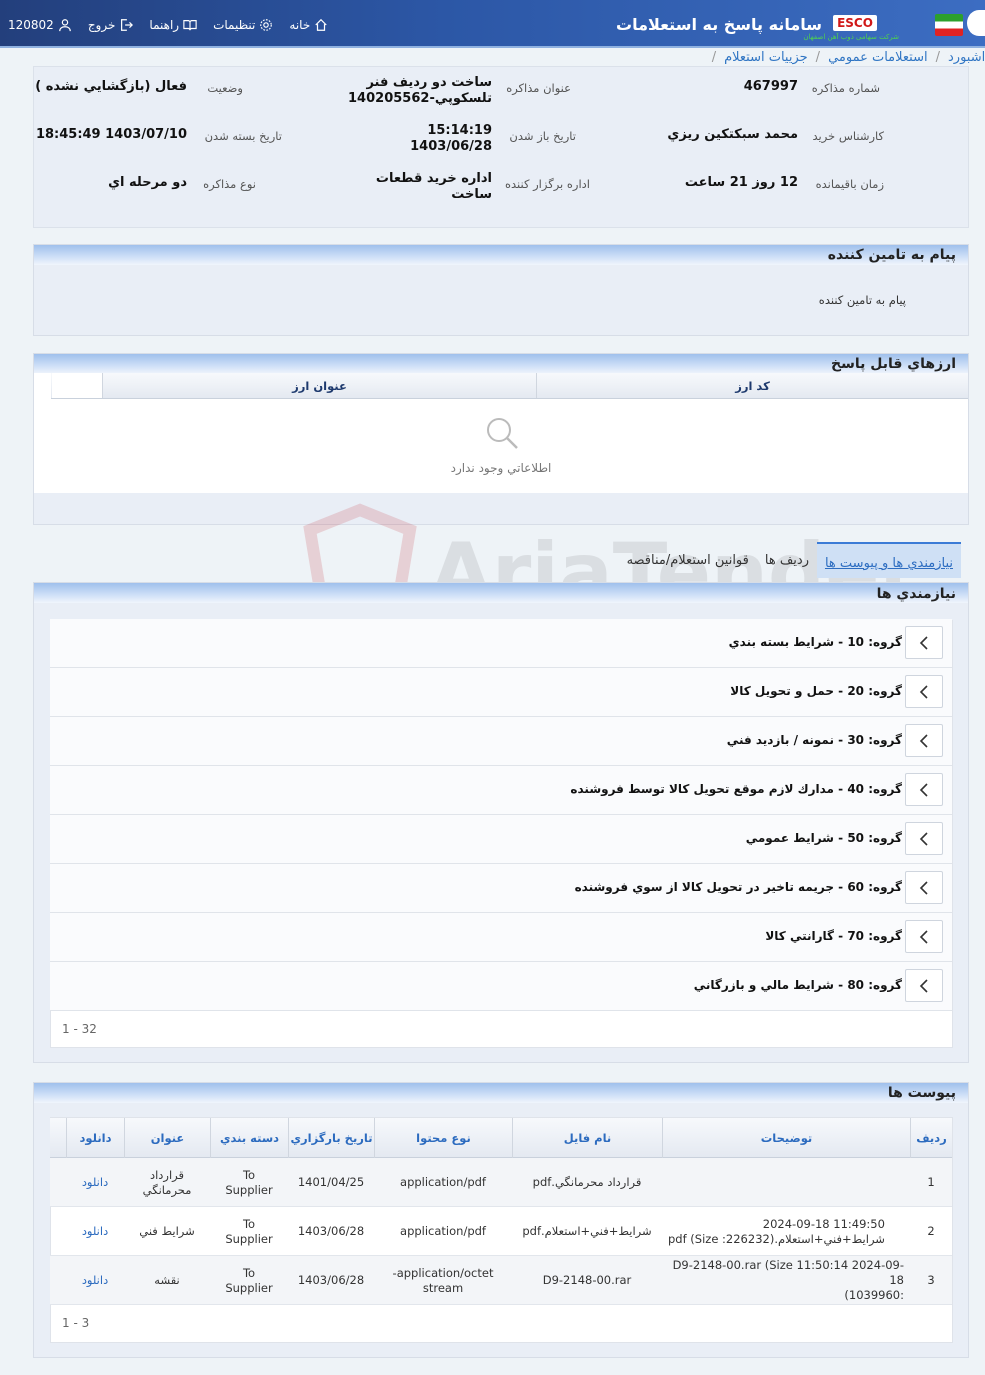 This screenshot has width=985, height=1375. I want to click on breadcrumb-details: جزييات استعلام, so click(766, 57).